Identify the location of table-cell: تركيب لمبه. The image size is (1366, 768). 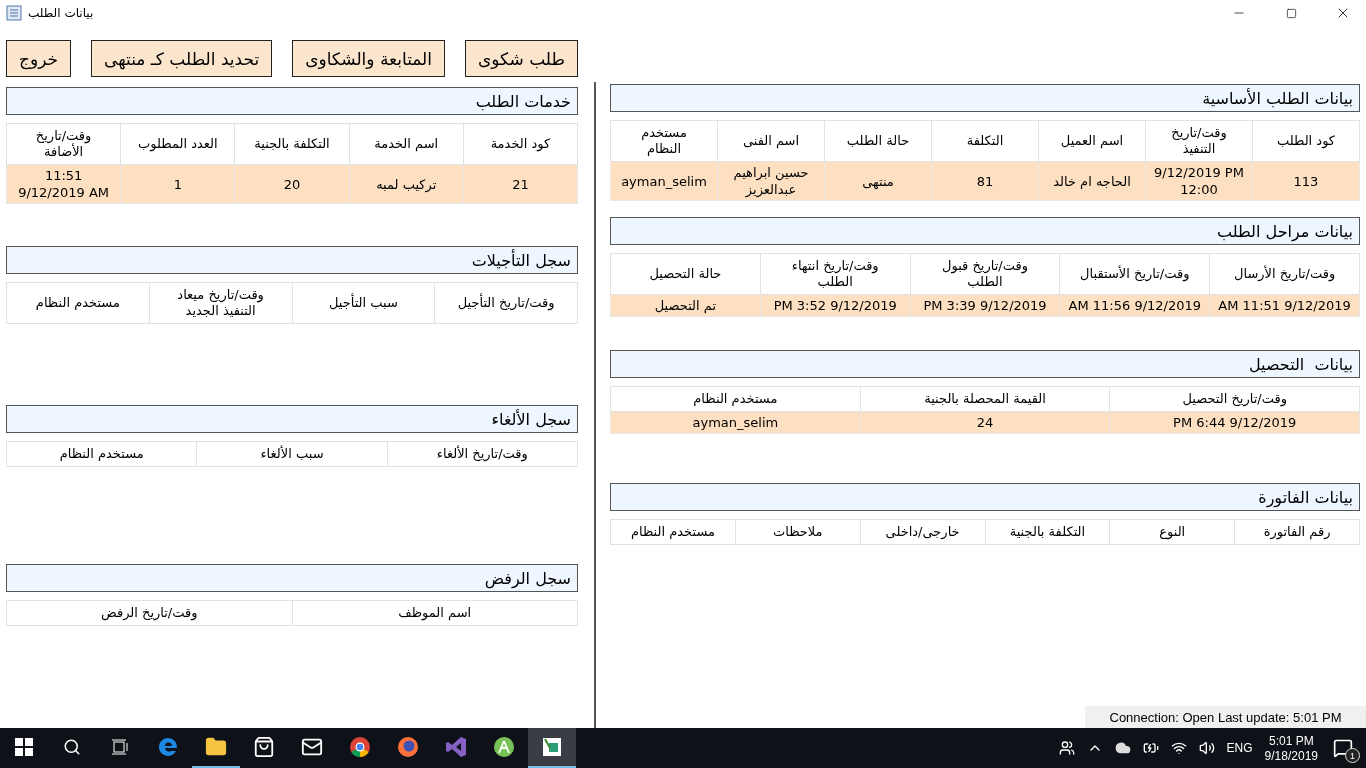
(406, 184).